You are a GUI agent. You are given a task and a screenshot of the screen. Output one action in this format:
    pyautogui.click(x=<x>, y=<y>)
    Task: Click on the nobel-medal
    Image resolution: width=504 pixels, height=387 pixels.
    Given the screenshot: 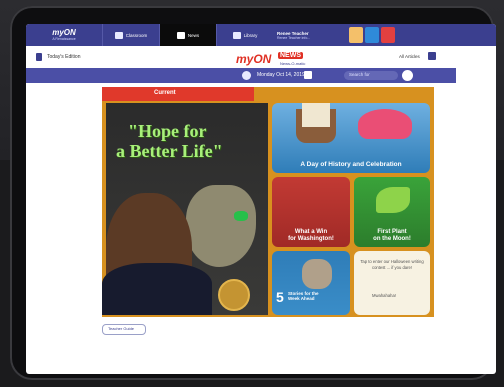 What is the action you would take?
    pyautogui.click(x=234, y=295)
    